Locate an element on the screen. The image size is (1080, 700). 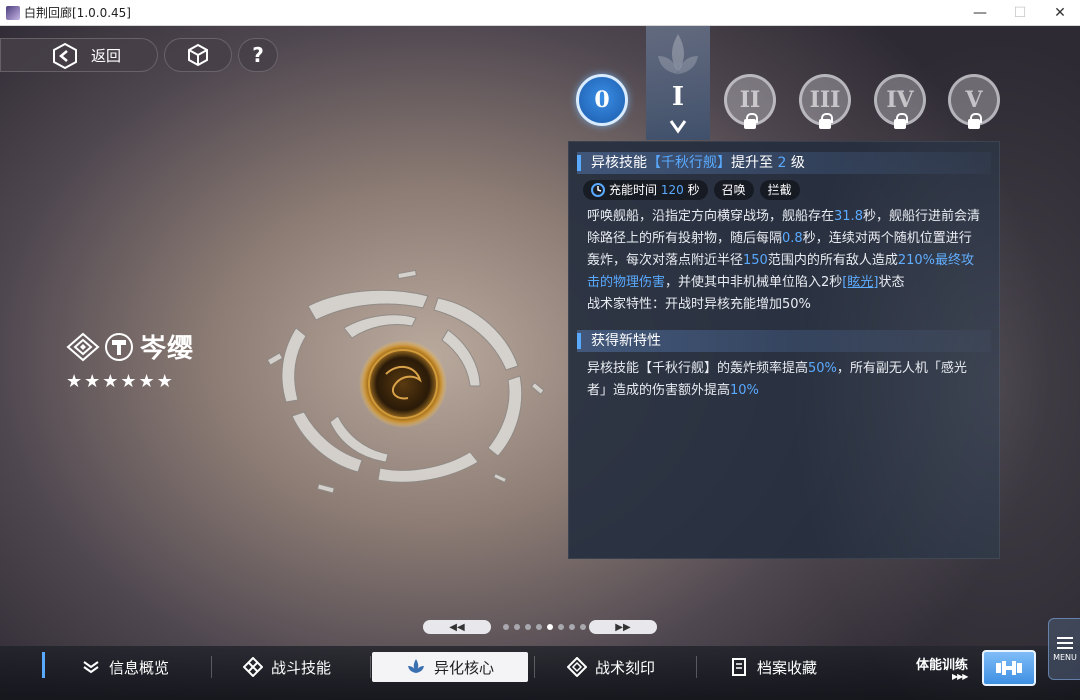
new-trait-heading: 获得新特性 is located at coordinates (784, 341).